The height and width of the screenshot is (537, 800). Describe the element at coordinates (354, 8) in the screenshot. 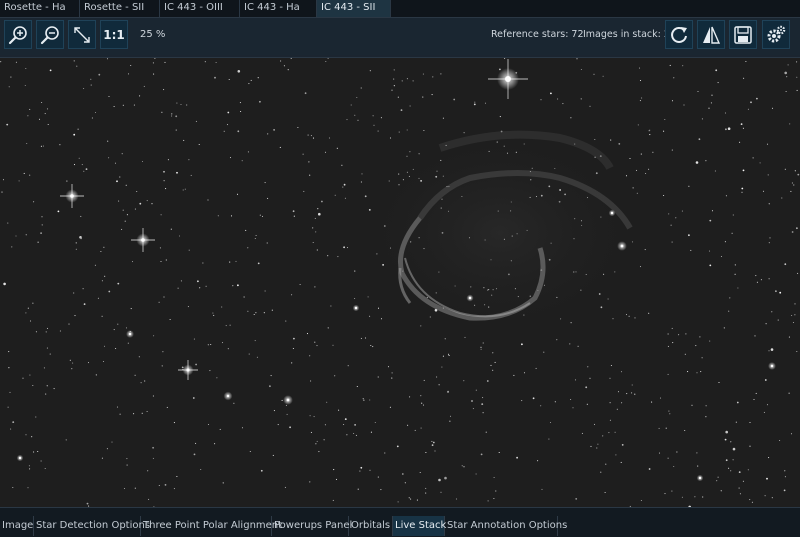

I see `tab-ic443-sii: IC 443 - SII` at that location.